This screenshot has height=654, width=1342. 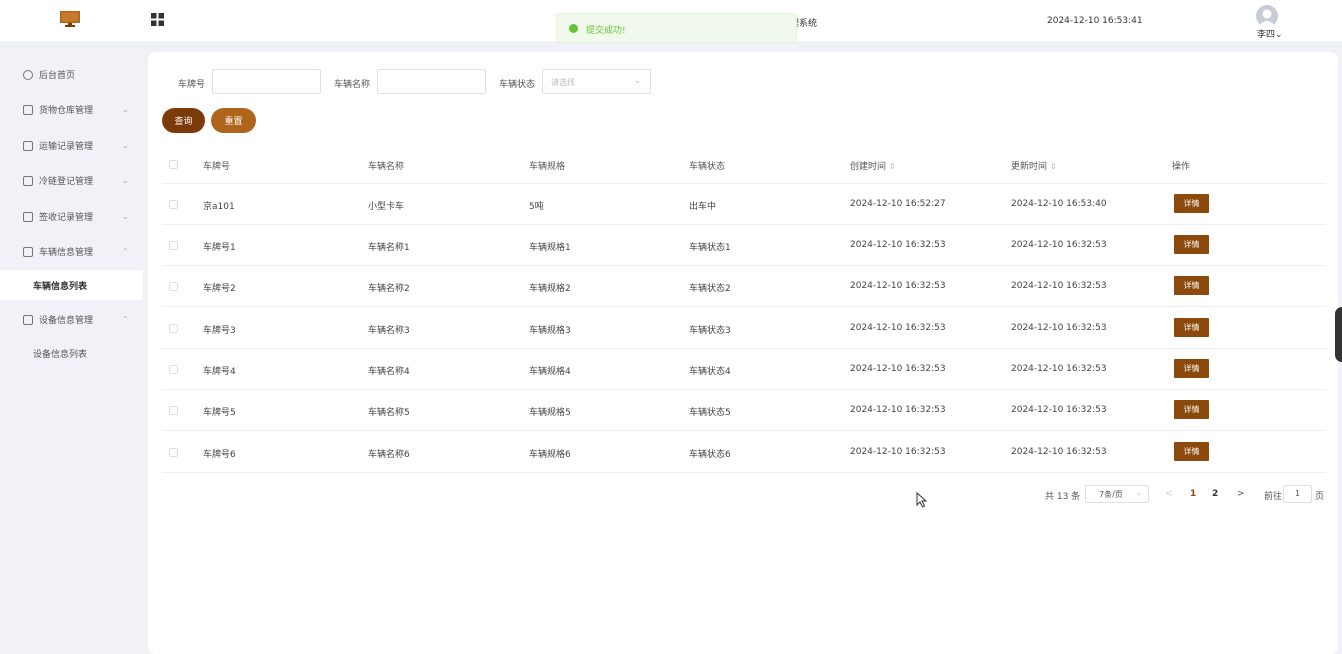 I want to click on column-header-label: 车牌号, so click(x=217, y=167).